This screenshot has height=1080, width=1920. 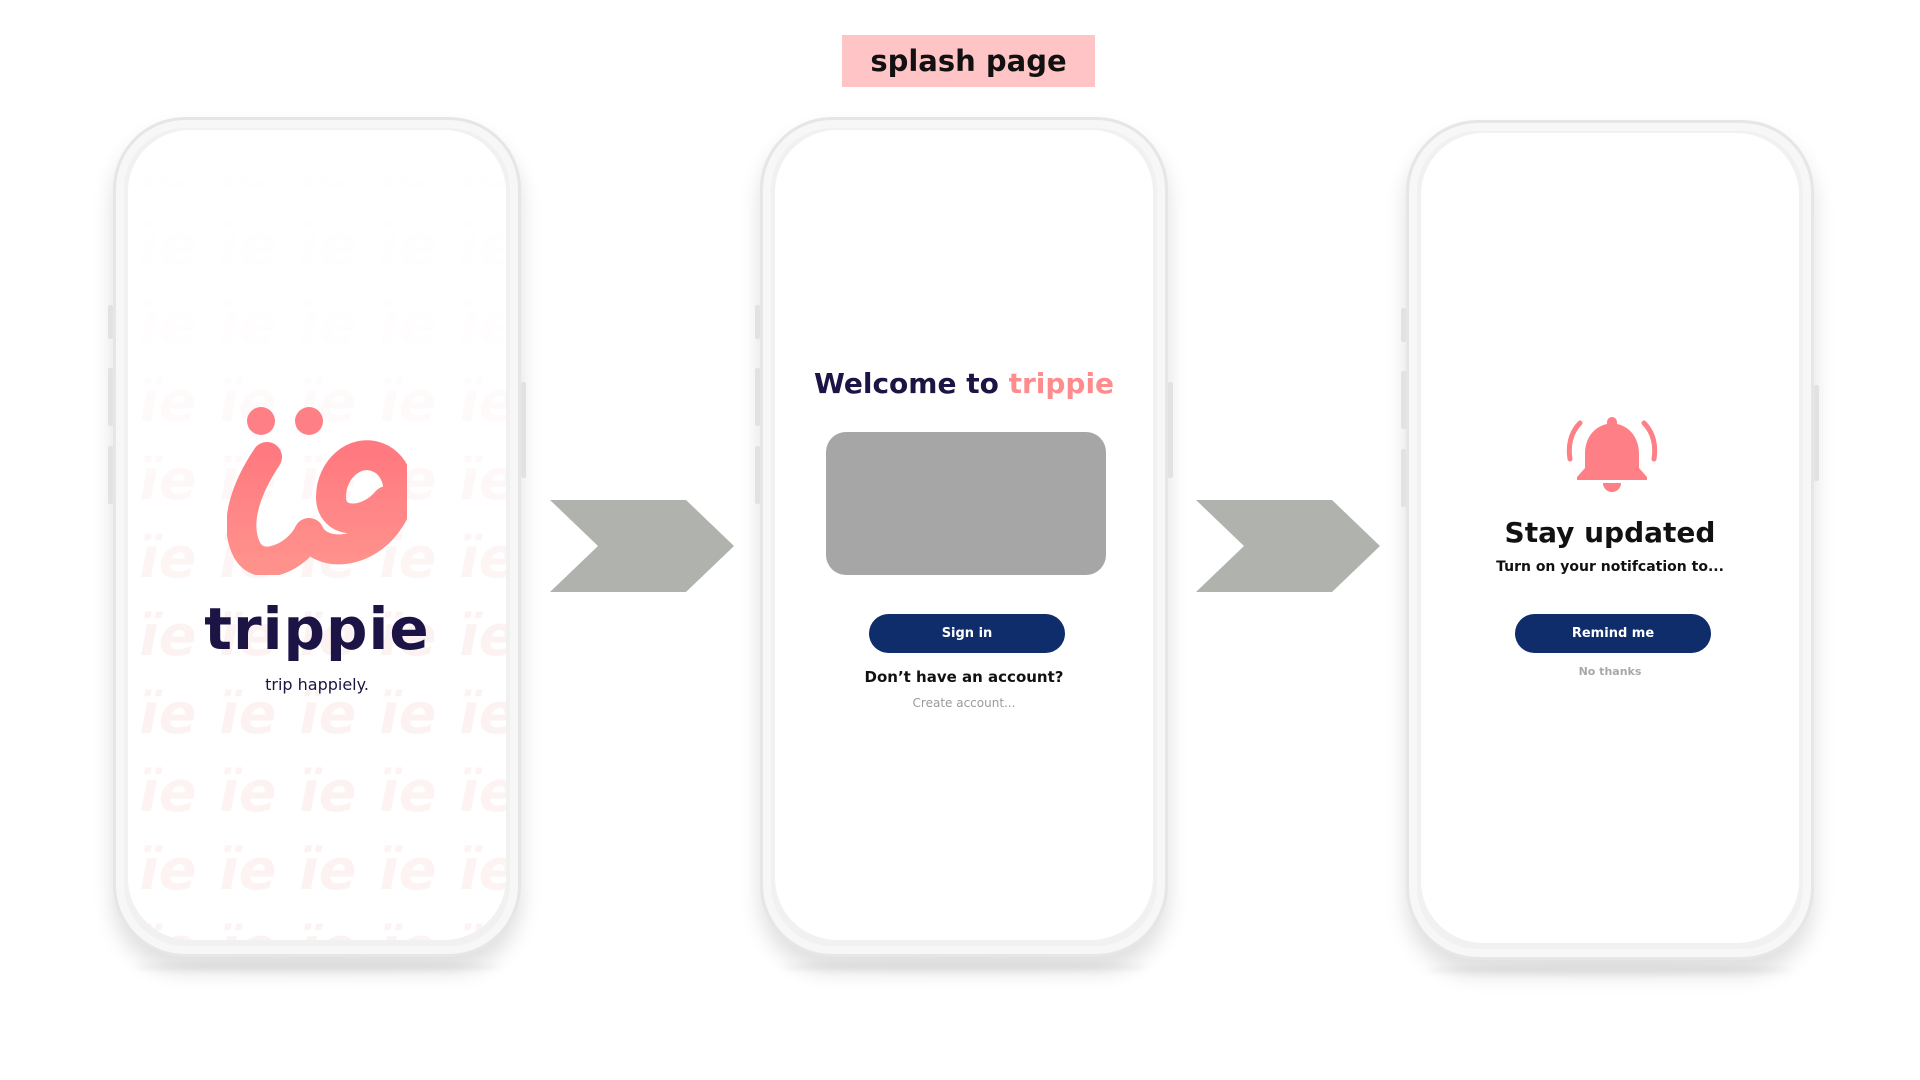 What do you see at coordinates (1613, 633) in the screenshot?
I see `remind-me-button: Remind me` at bounding box center [1613, 633].